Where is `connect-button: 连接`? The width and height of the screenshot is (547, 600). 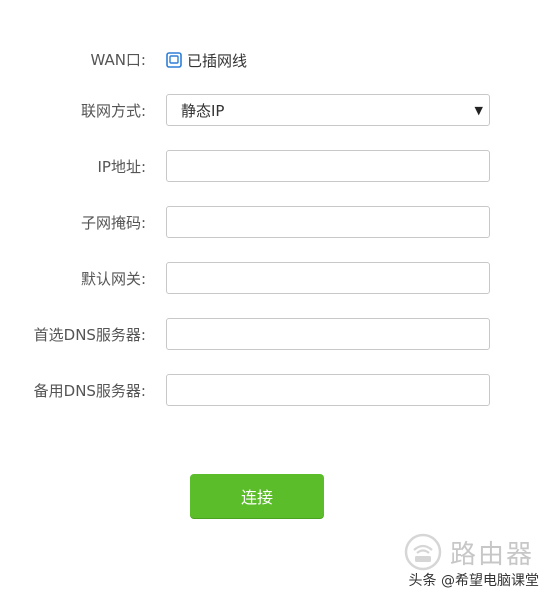
connect-button: 连接 is located at coordinates (257, 496).